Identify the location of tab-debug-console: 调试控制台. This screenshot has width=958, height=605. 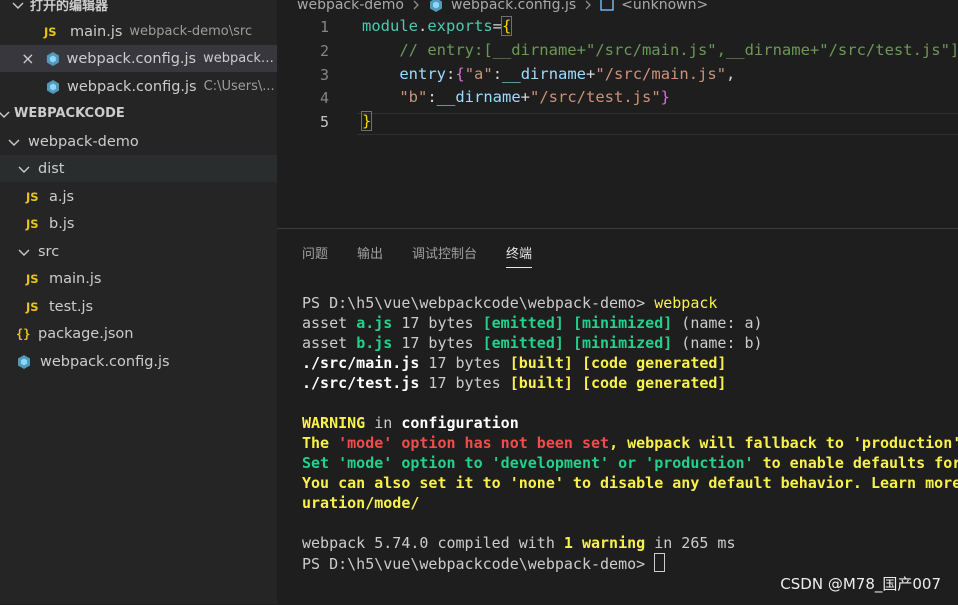
(444, 255).